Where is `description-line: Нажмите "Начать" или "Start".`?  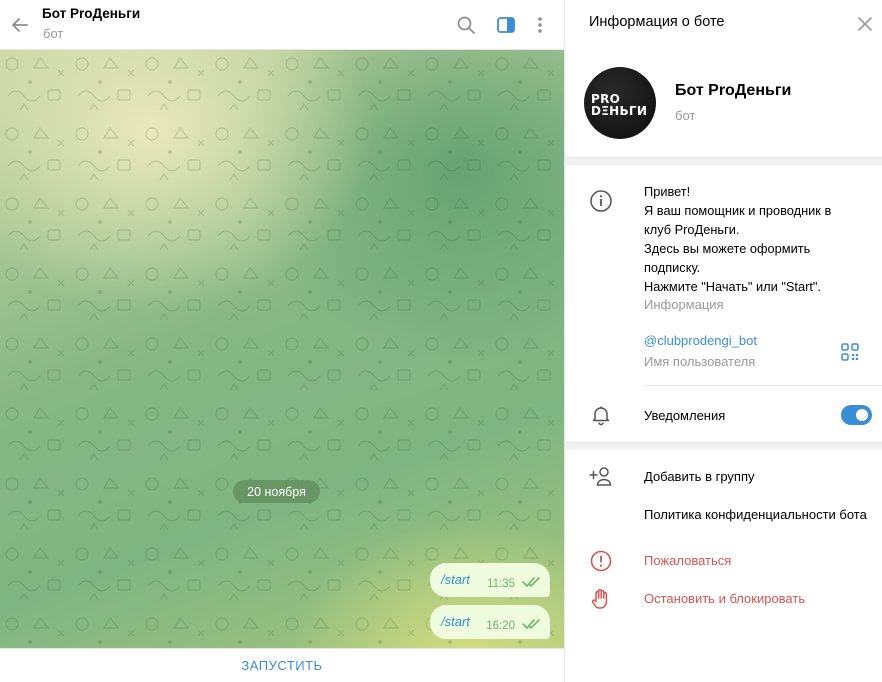
description-line: Нажмите "Начать" или "Start". is located at coordinates (732, 286).